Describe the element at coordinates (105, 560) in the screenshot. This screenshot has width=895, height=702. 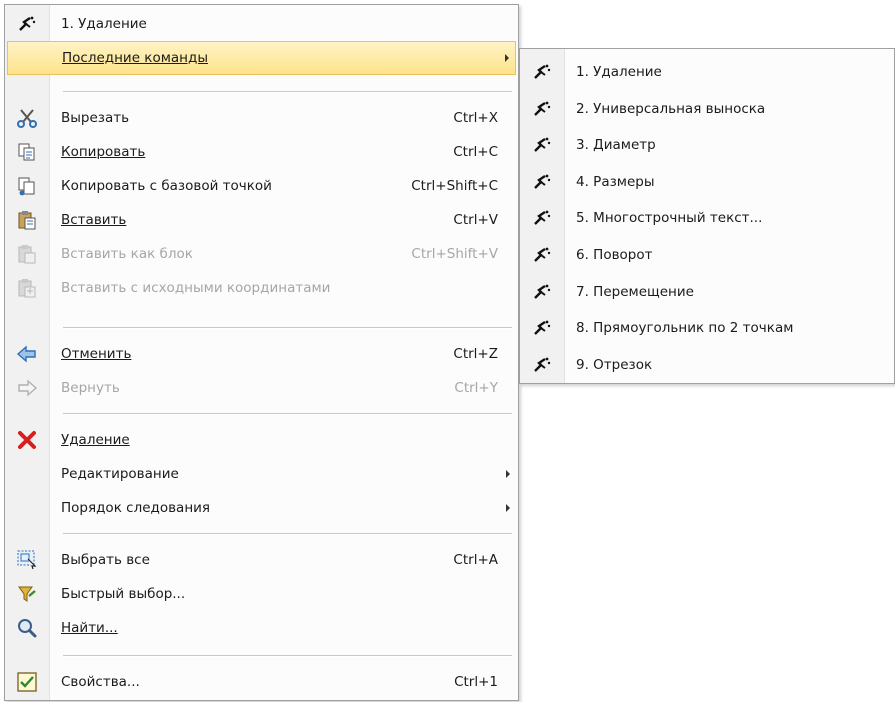
I see `menu-item-label: Выбрать все` at that location.